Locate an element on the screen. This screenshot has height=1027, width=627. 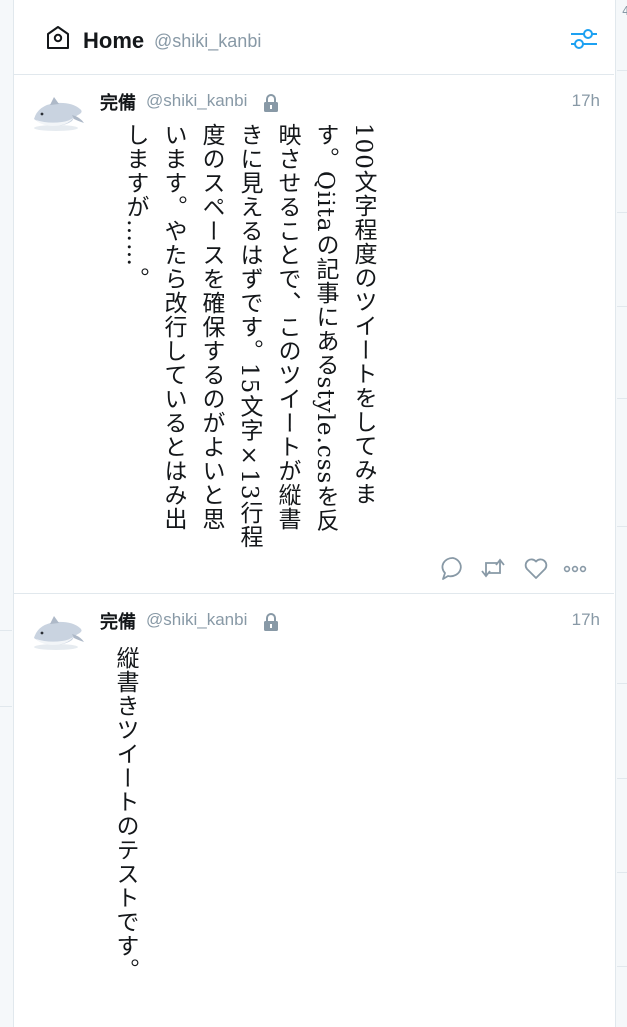
tweet-text: 縦書きツイートのテストです。 is located at coordinates (125, 814).